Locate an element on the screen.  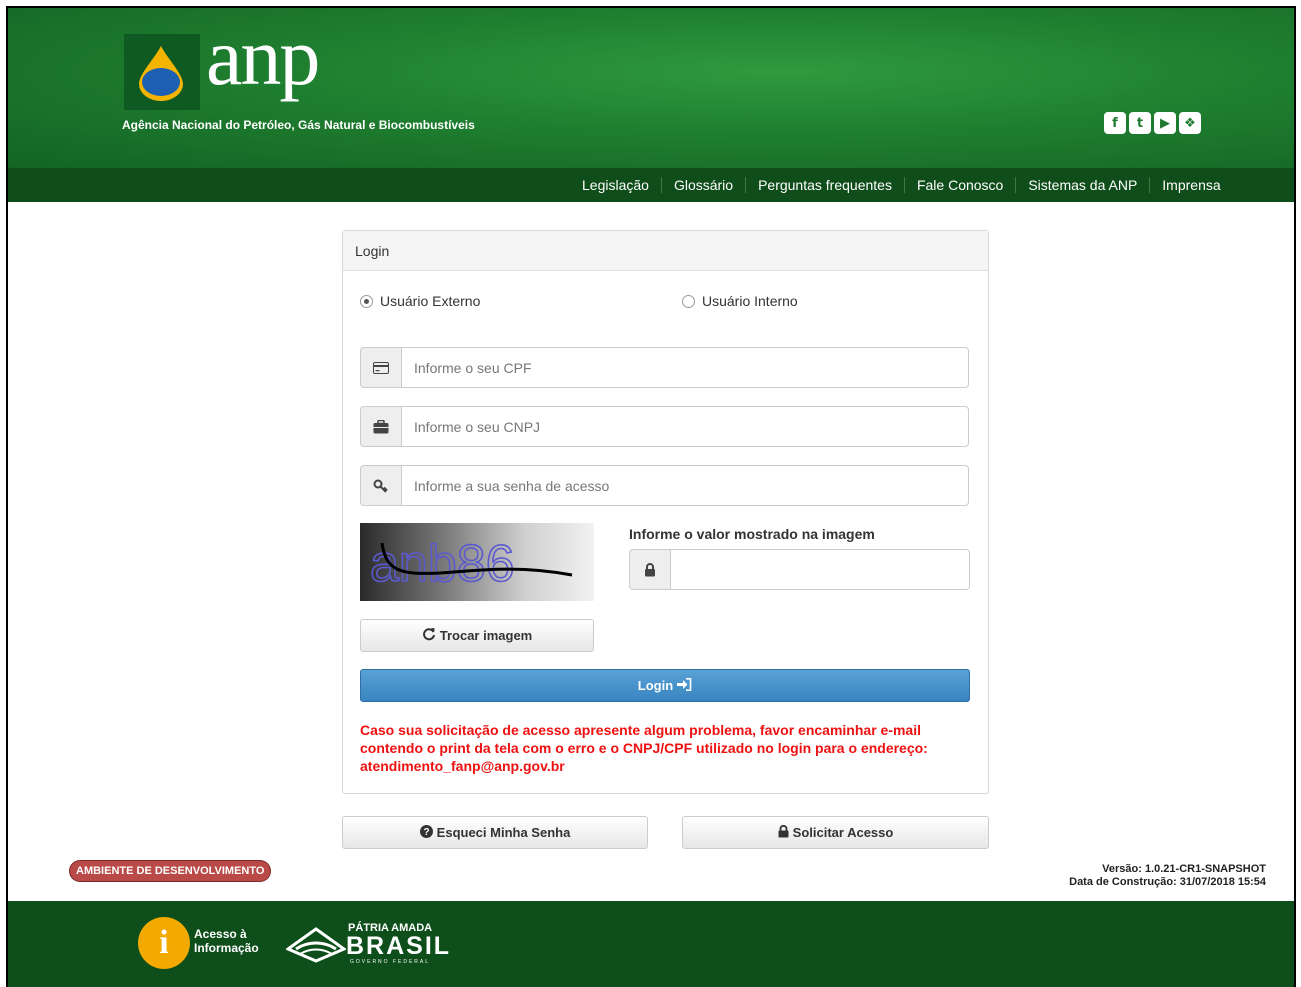
logo-wordmark: anp is located at coordinates (263, 57).